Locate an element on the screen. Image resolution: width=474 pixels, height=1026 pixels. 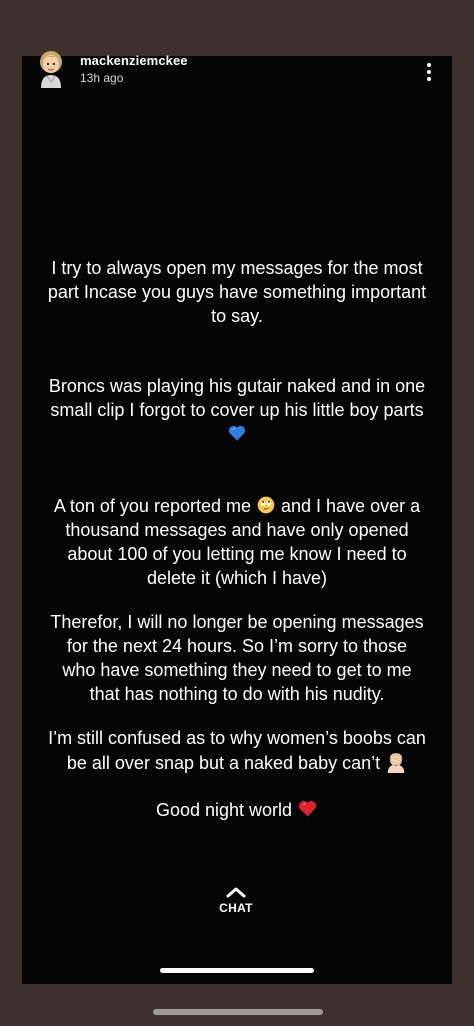
timestamp: 13h ago is located at coordinates (102, 78).